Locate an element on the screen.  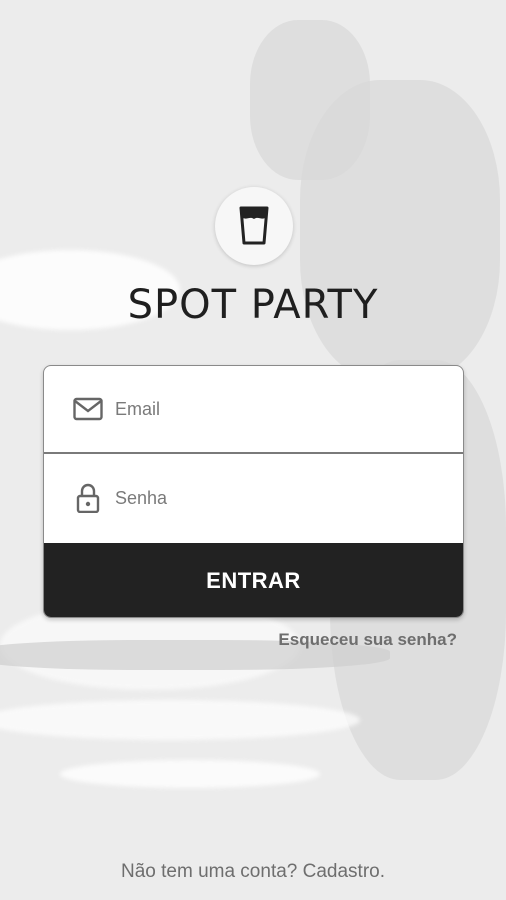
app-logo is located at coordinates (254, 226).